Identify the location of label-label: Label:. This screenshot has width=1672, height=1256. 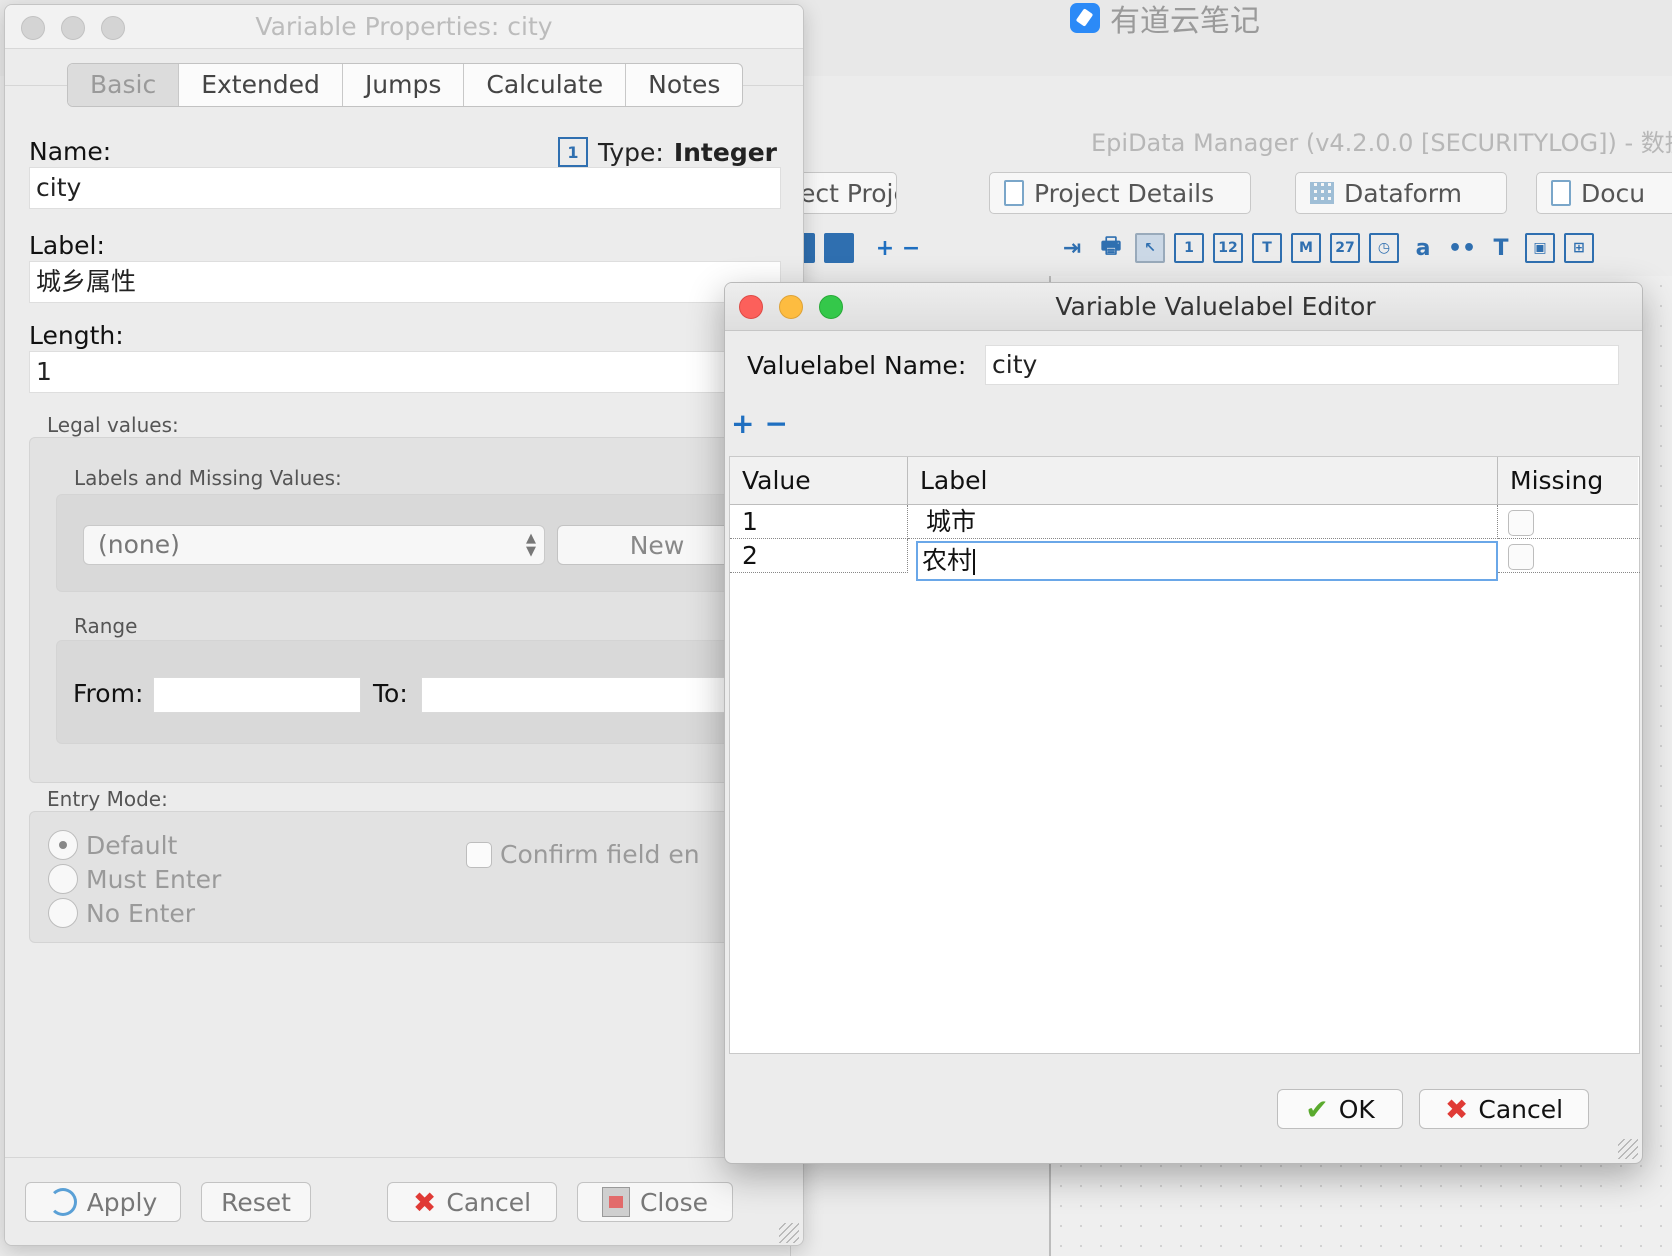
(67, 245).